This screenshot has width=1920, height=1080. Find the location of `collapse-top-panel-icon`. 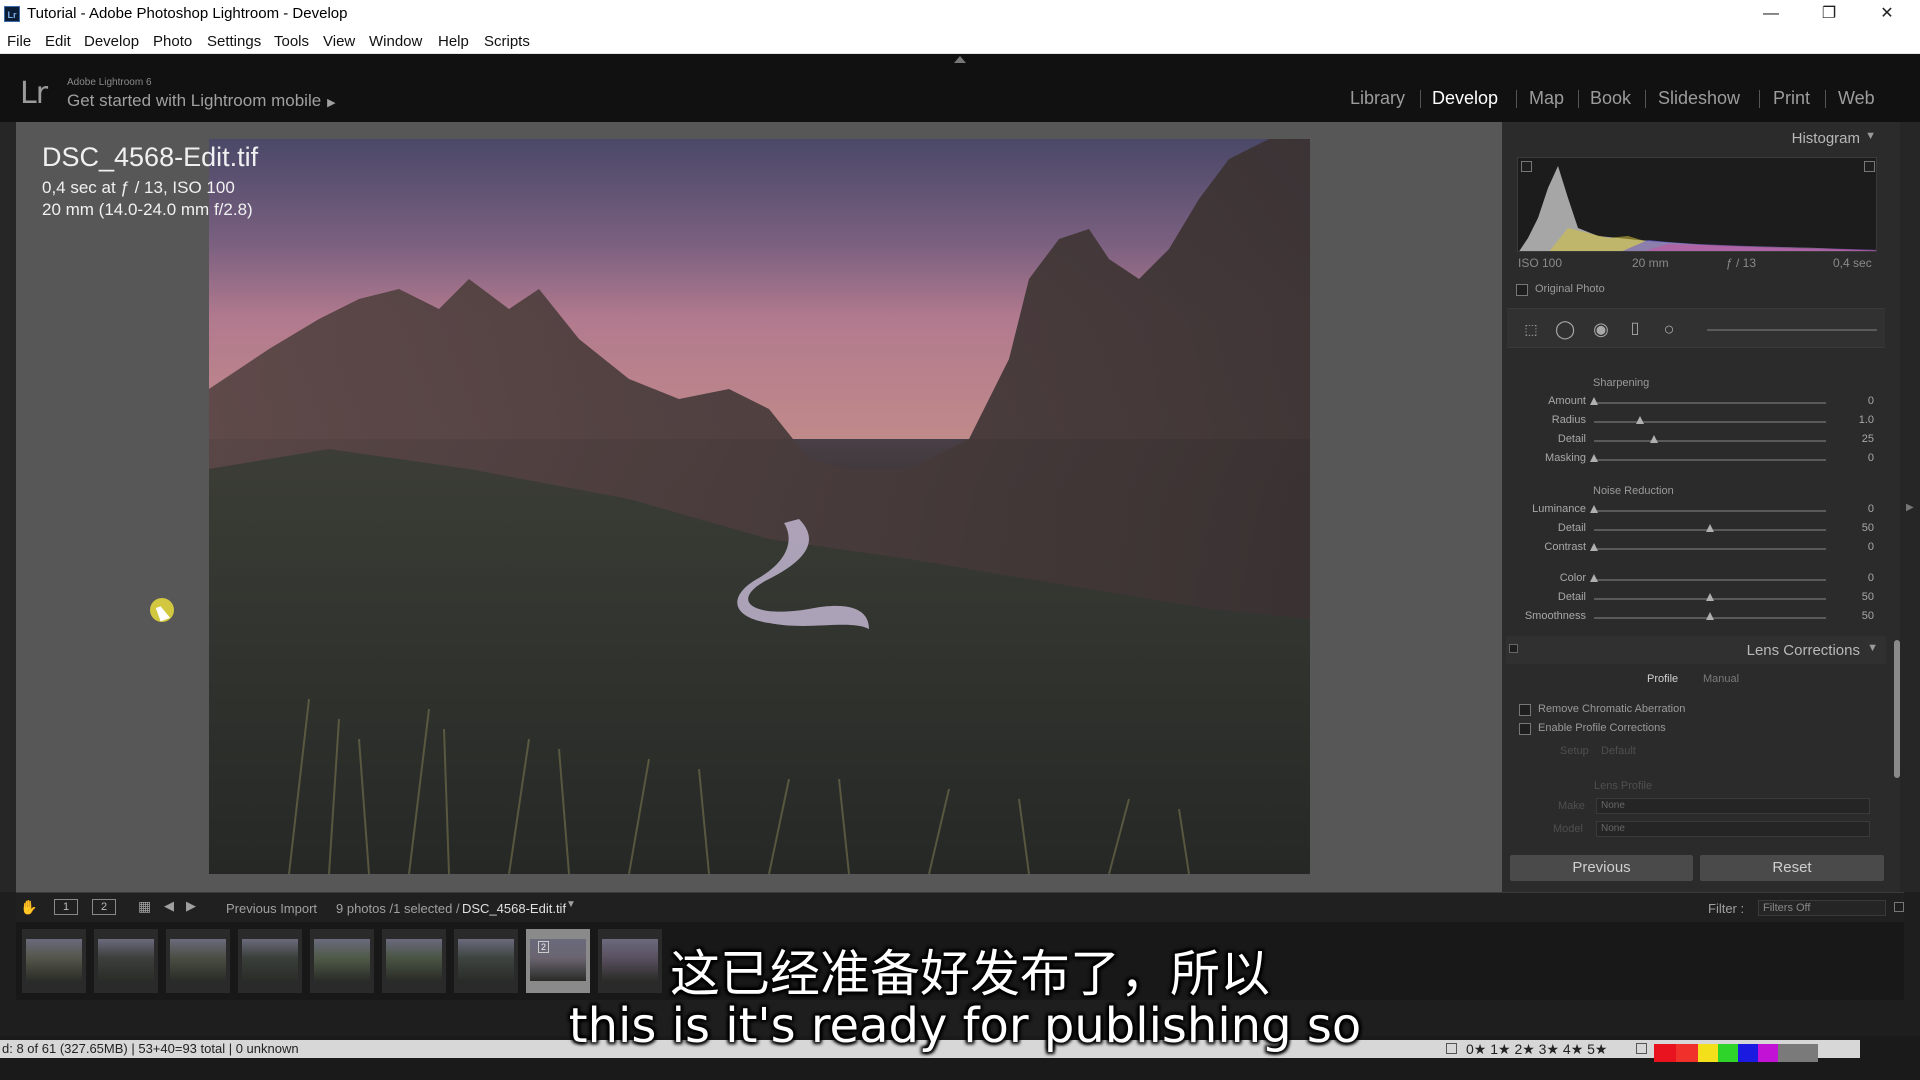

collapse-top-panel-icon is located at coordinates (960, 59).